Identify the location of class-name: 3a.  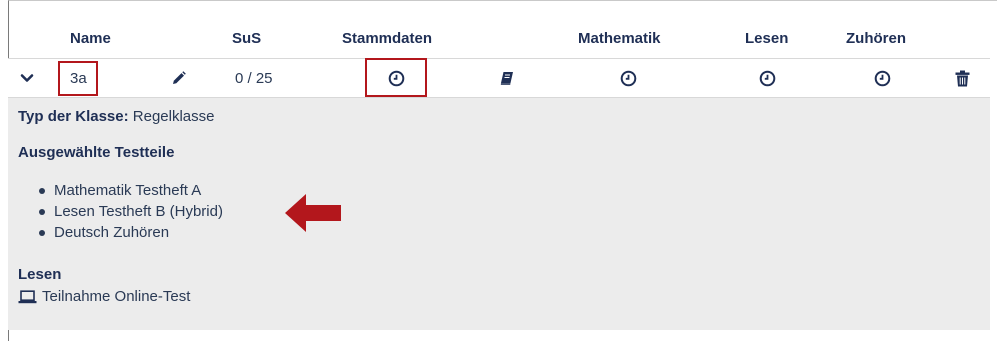
(78, 78).